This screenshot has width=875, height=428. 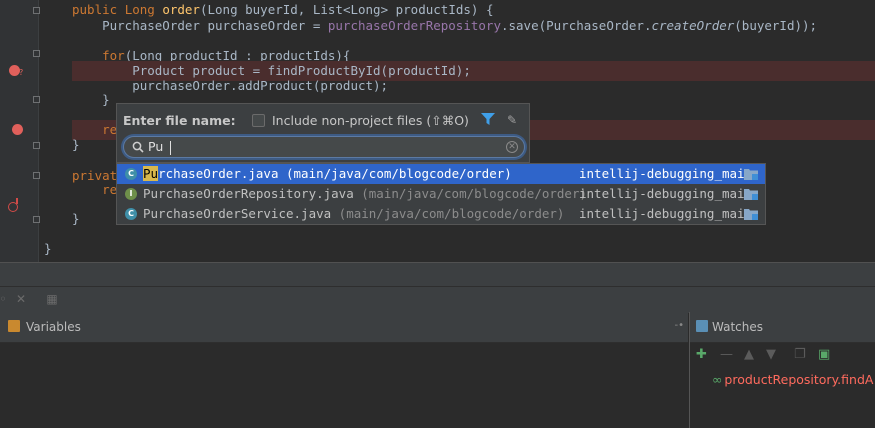 I want to click on code-token: public, so click(x=98, y=9).